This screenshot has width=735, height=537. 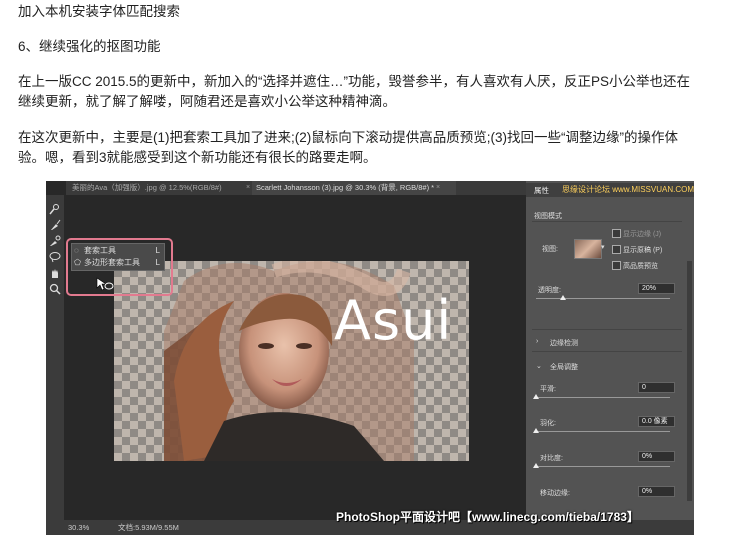 What do you see at coordinates (393, 320) in the screenshot?
I see `canvas-text-layer: Asui` at bounding box center [393, 320].